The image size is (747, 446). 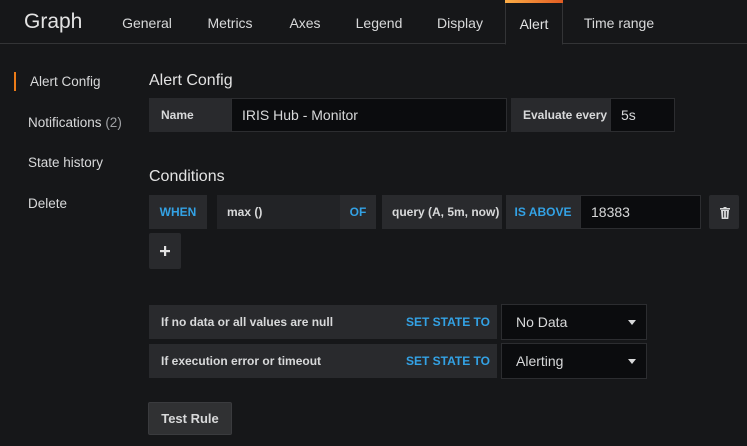 I want to click on delete-condition-button, so click(x=724, y=212).